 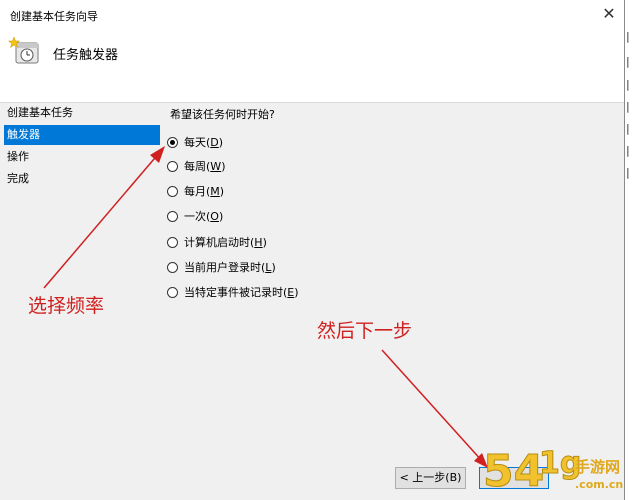 What do you see at coordinates (599, 484) in the screenshot?
I see `watermark-domain: .com.cn` at bounding box center [599, 484].